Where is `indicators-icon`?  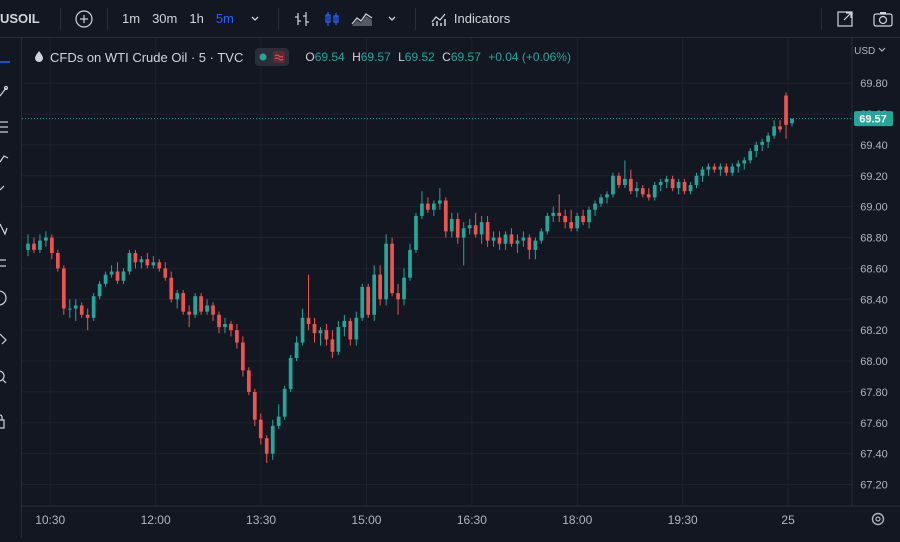 indicators-icon is located at coordinates (439, 19).